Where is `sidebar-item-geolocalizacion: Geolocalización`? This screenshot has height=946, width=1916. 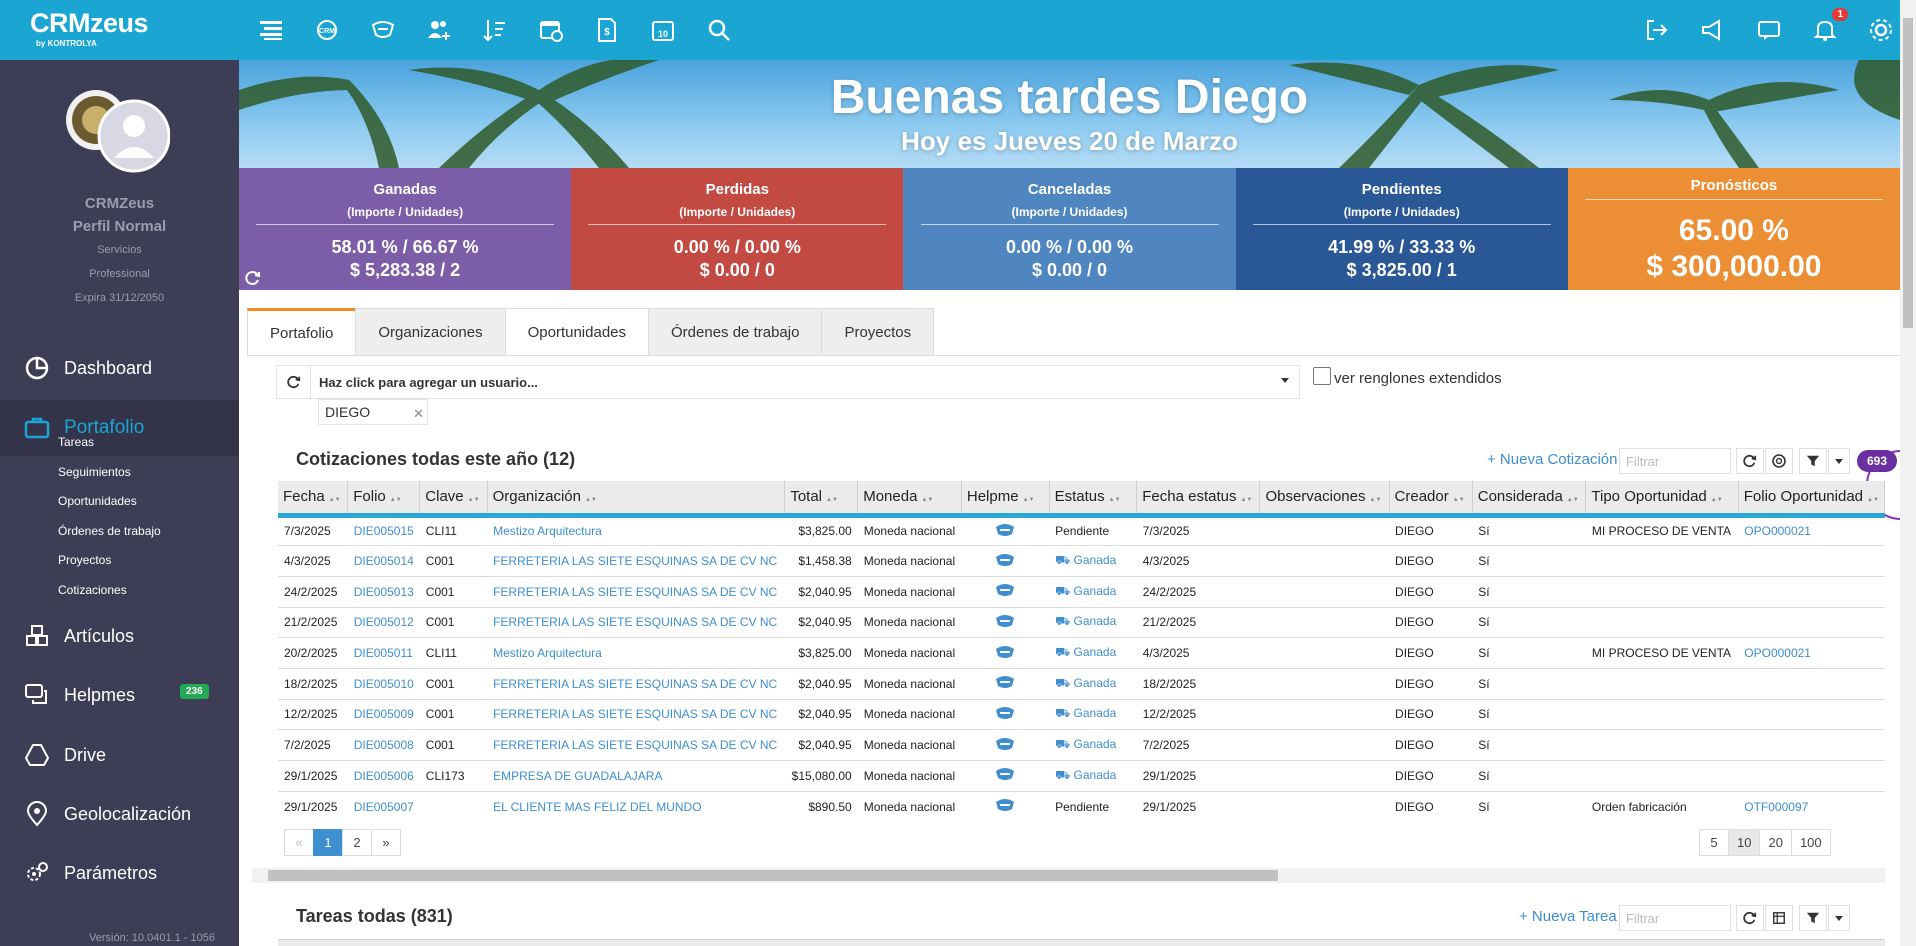
sidebar-item-geolocalizacion: Geolocalización is located at coordinates (119, 814).